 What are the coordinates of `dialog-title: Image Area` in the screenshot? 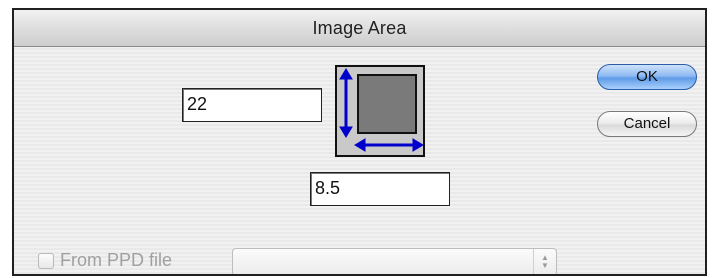 It's located at (359, 27).